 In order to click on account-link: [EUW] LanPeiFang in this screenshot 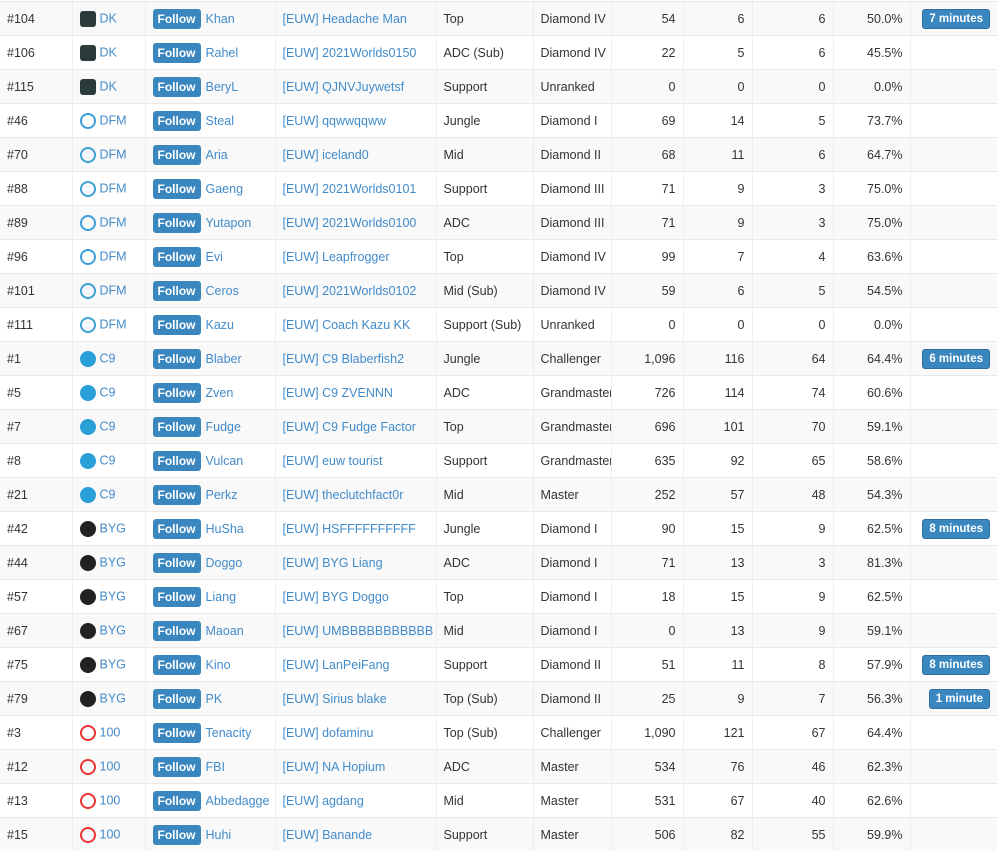, I will do `click(336, 665)`.